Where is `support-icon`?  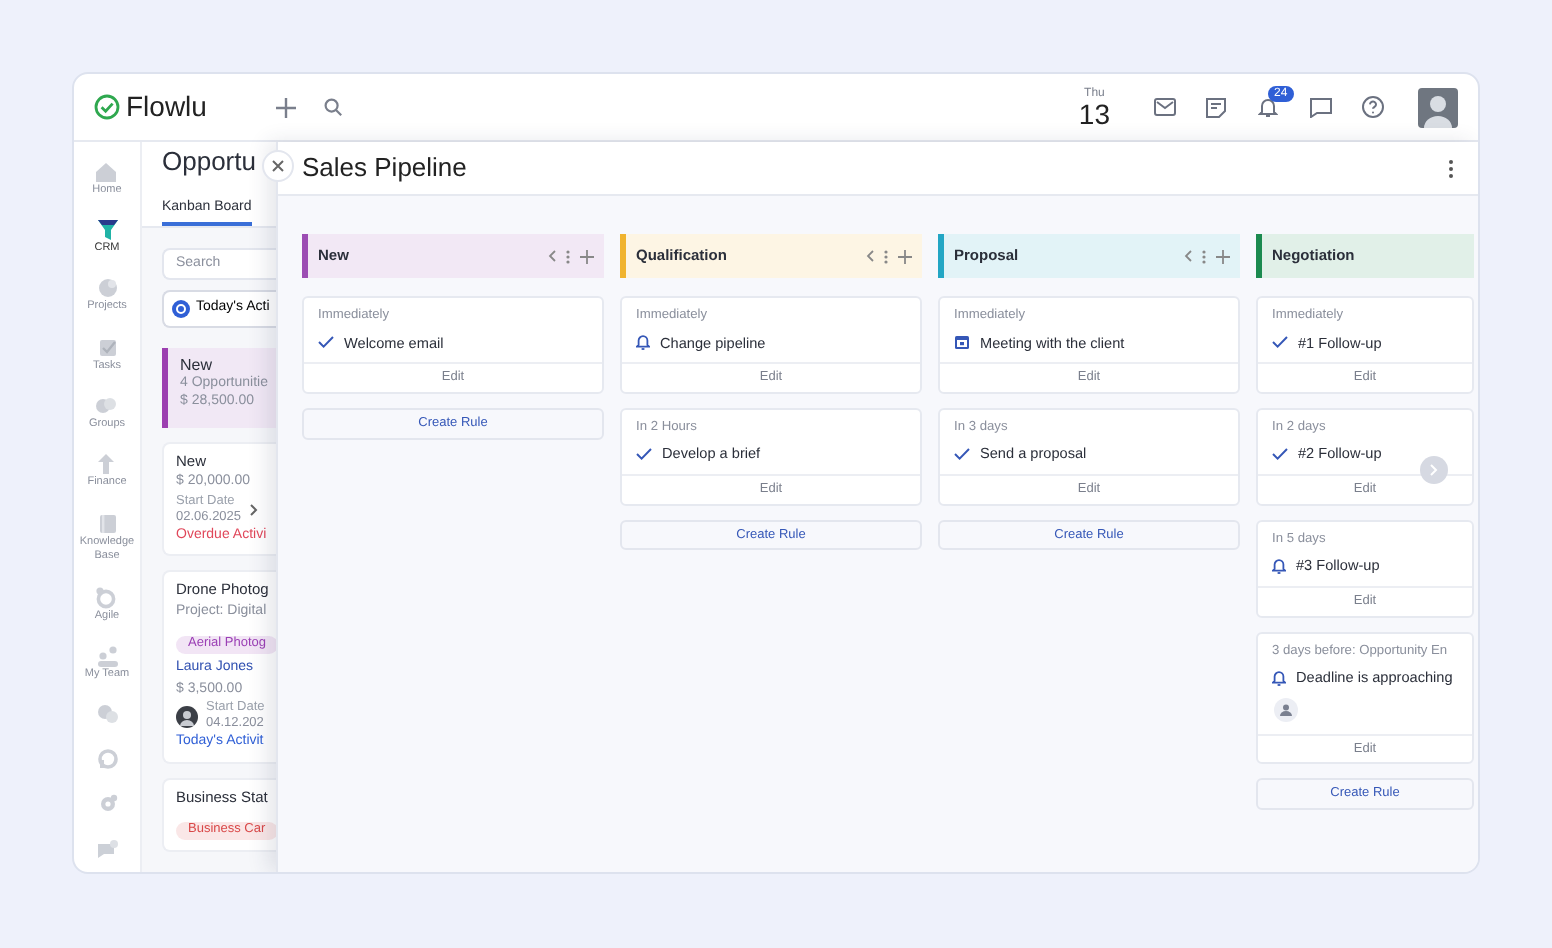 support-icon is located at coordinates (107, 759).